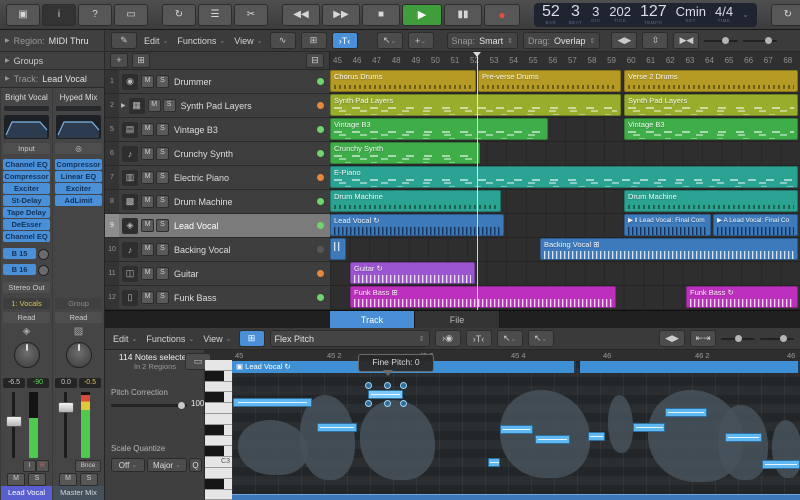 This screenshot has height=500, width=800. What do you see at coordinates (195, 465) in the screenshot?
I see `quantize-button: Q` at bounding box center [195, 465].